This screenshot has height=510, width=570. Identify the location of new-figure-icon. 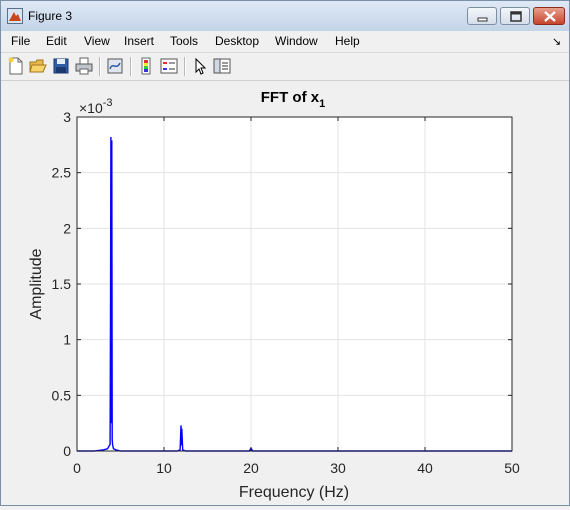
(16, 66).